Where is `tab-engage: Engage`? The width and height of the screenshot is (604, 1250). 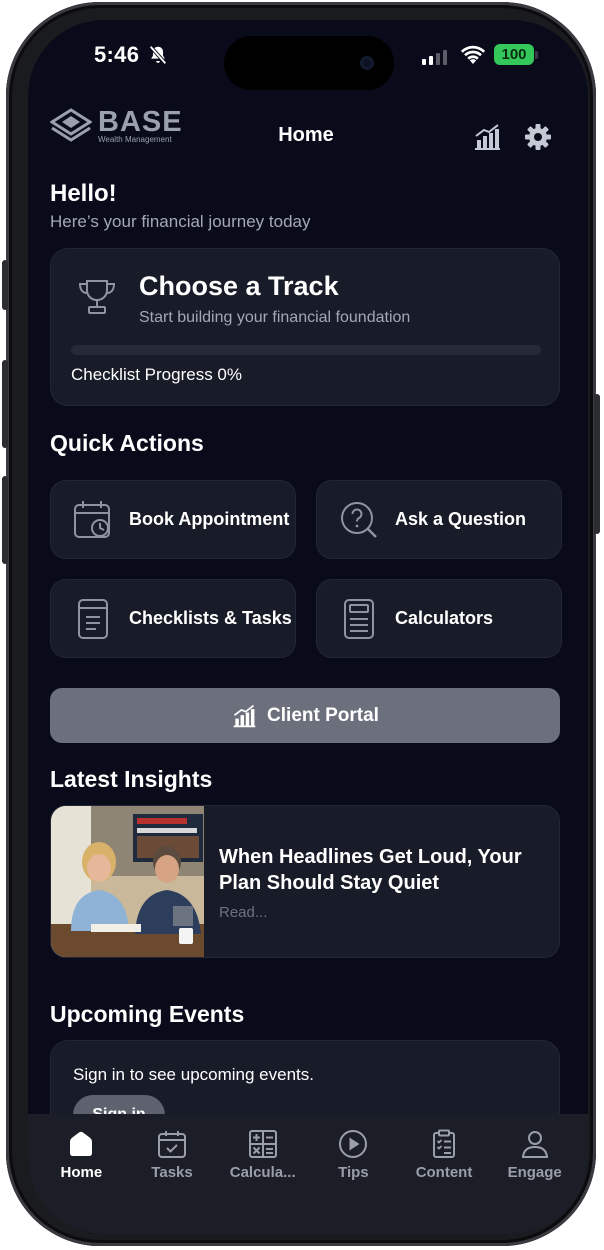
tab-engage: Engage is located at coordinates (534, 1174).